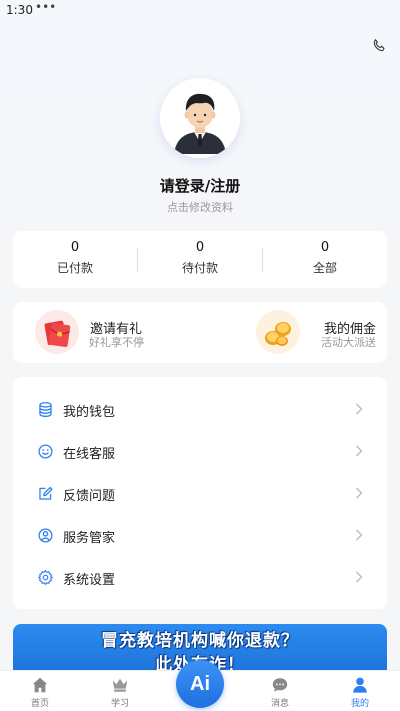 This screenshot has width=400, height=711. I want to click on orders-card: 0 已付款 0 待付款 0 全部, so click(200, 259).